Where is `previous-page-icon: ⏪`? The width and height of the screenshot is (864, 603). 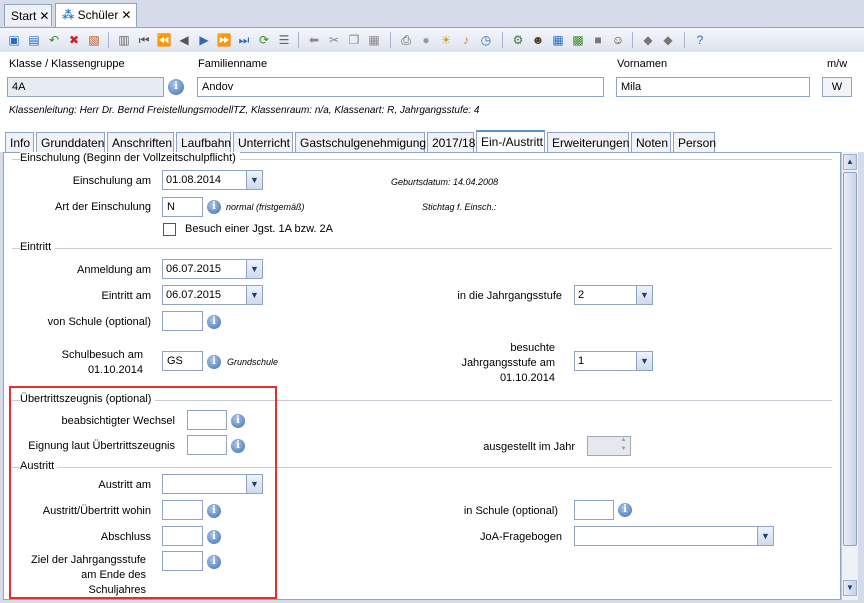 previous-page-icon: ⏪ is located at coordinates (164, 40).